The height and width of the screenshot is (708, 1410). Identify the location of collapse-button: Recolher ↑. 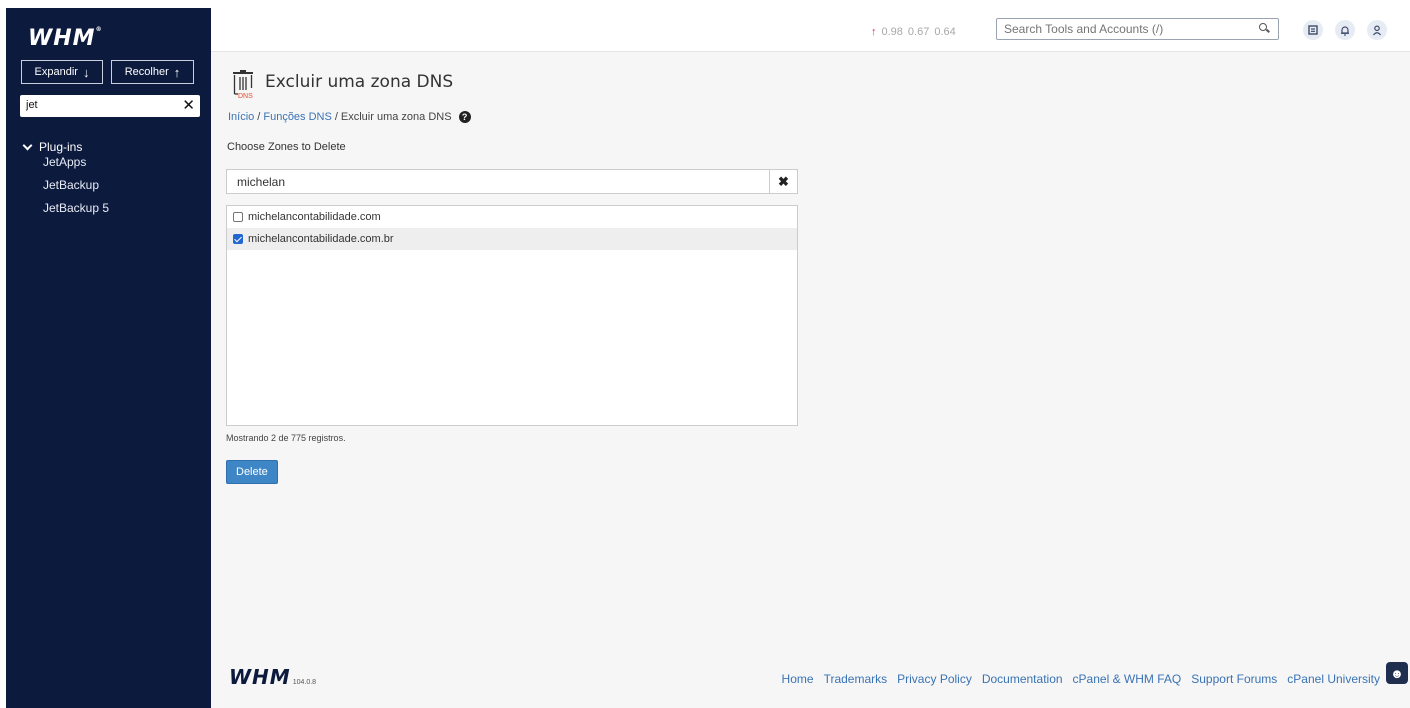
(152, 72).